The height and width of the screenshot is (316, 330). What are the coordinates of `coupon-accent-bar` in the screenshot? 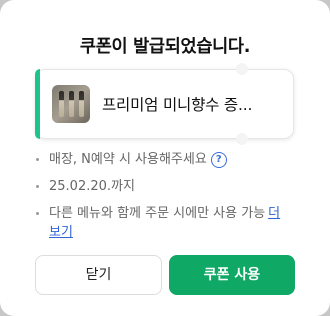 It's located at (37, 104).